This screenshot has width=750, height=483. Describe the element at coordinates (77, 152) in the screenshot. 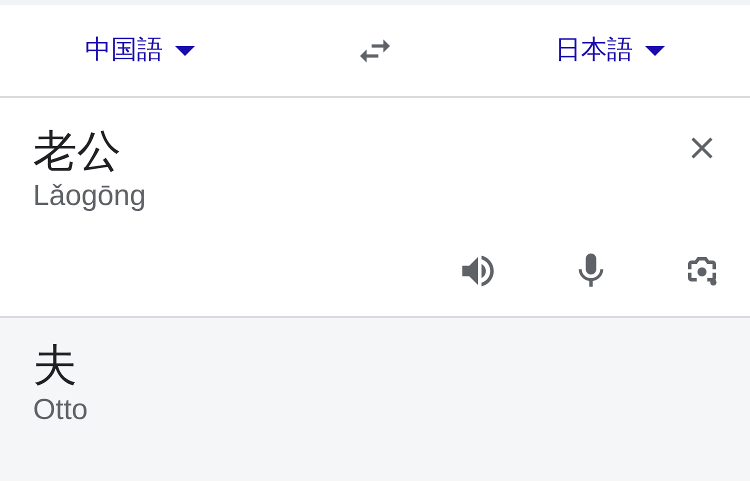

I see `source-text: 老公` at that location.